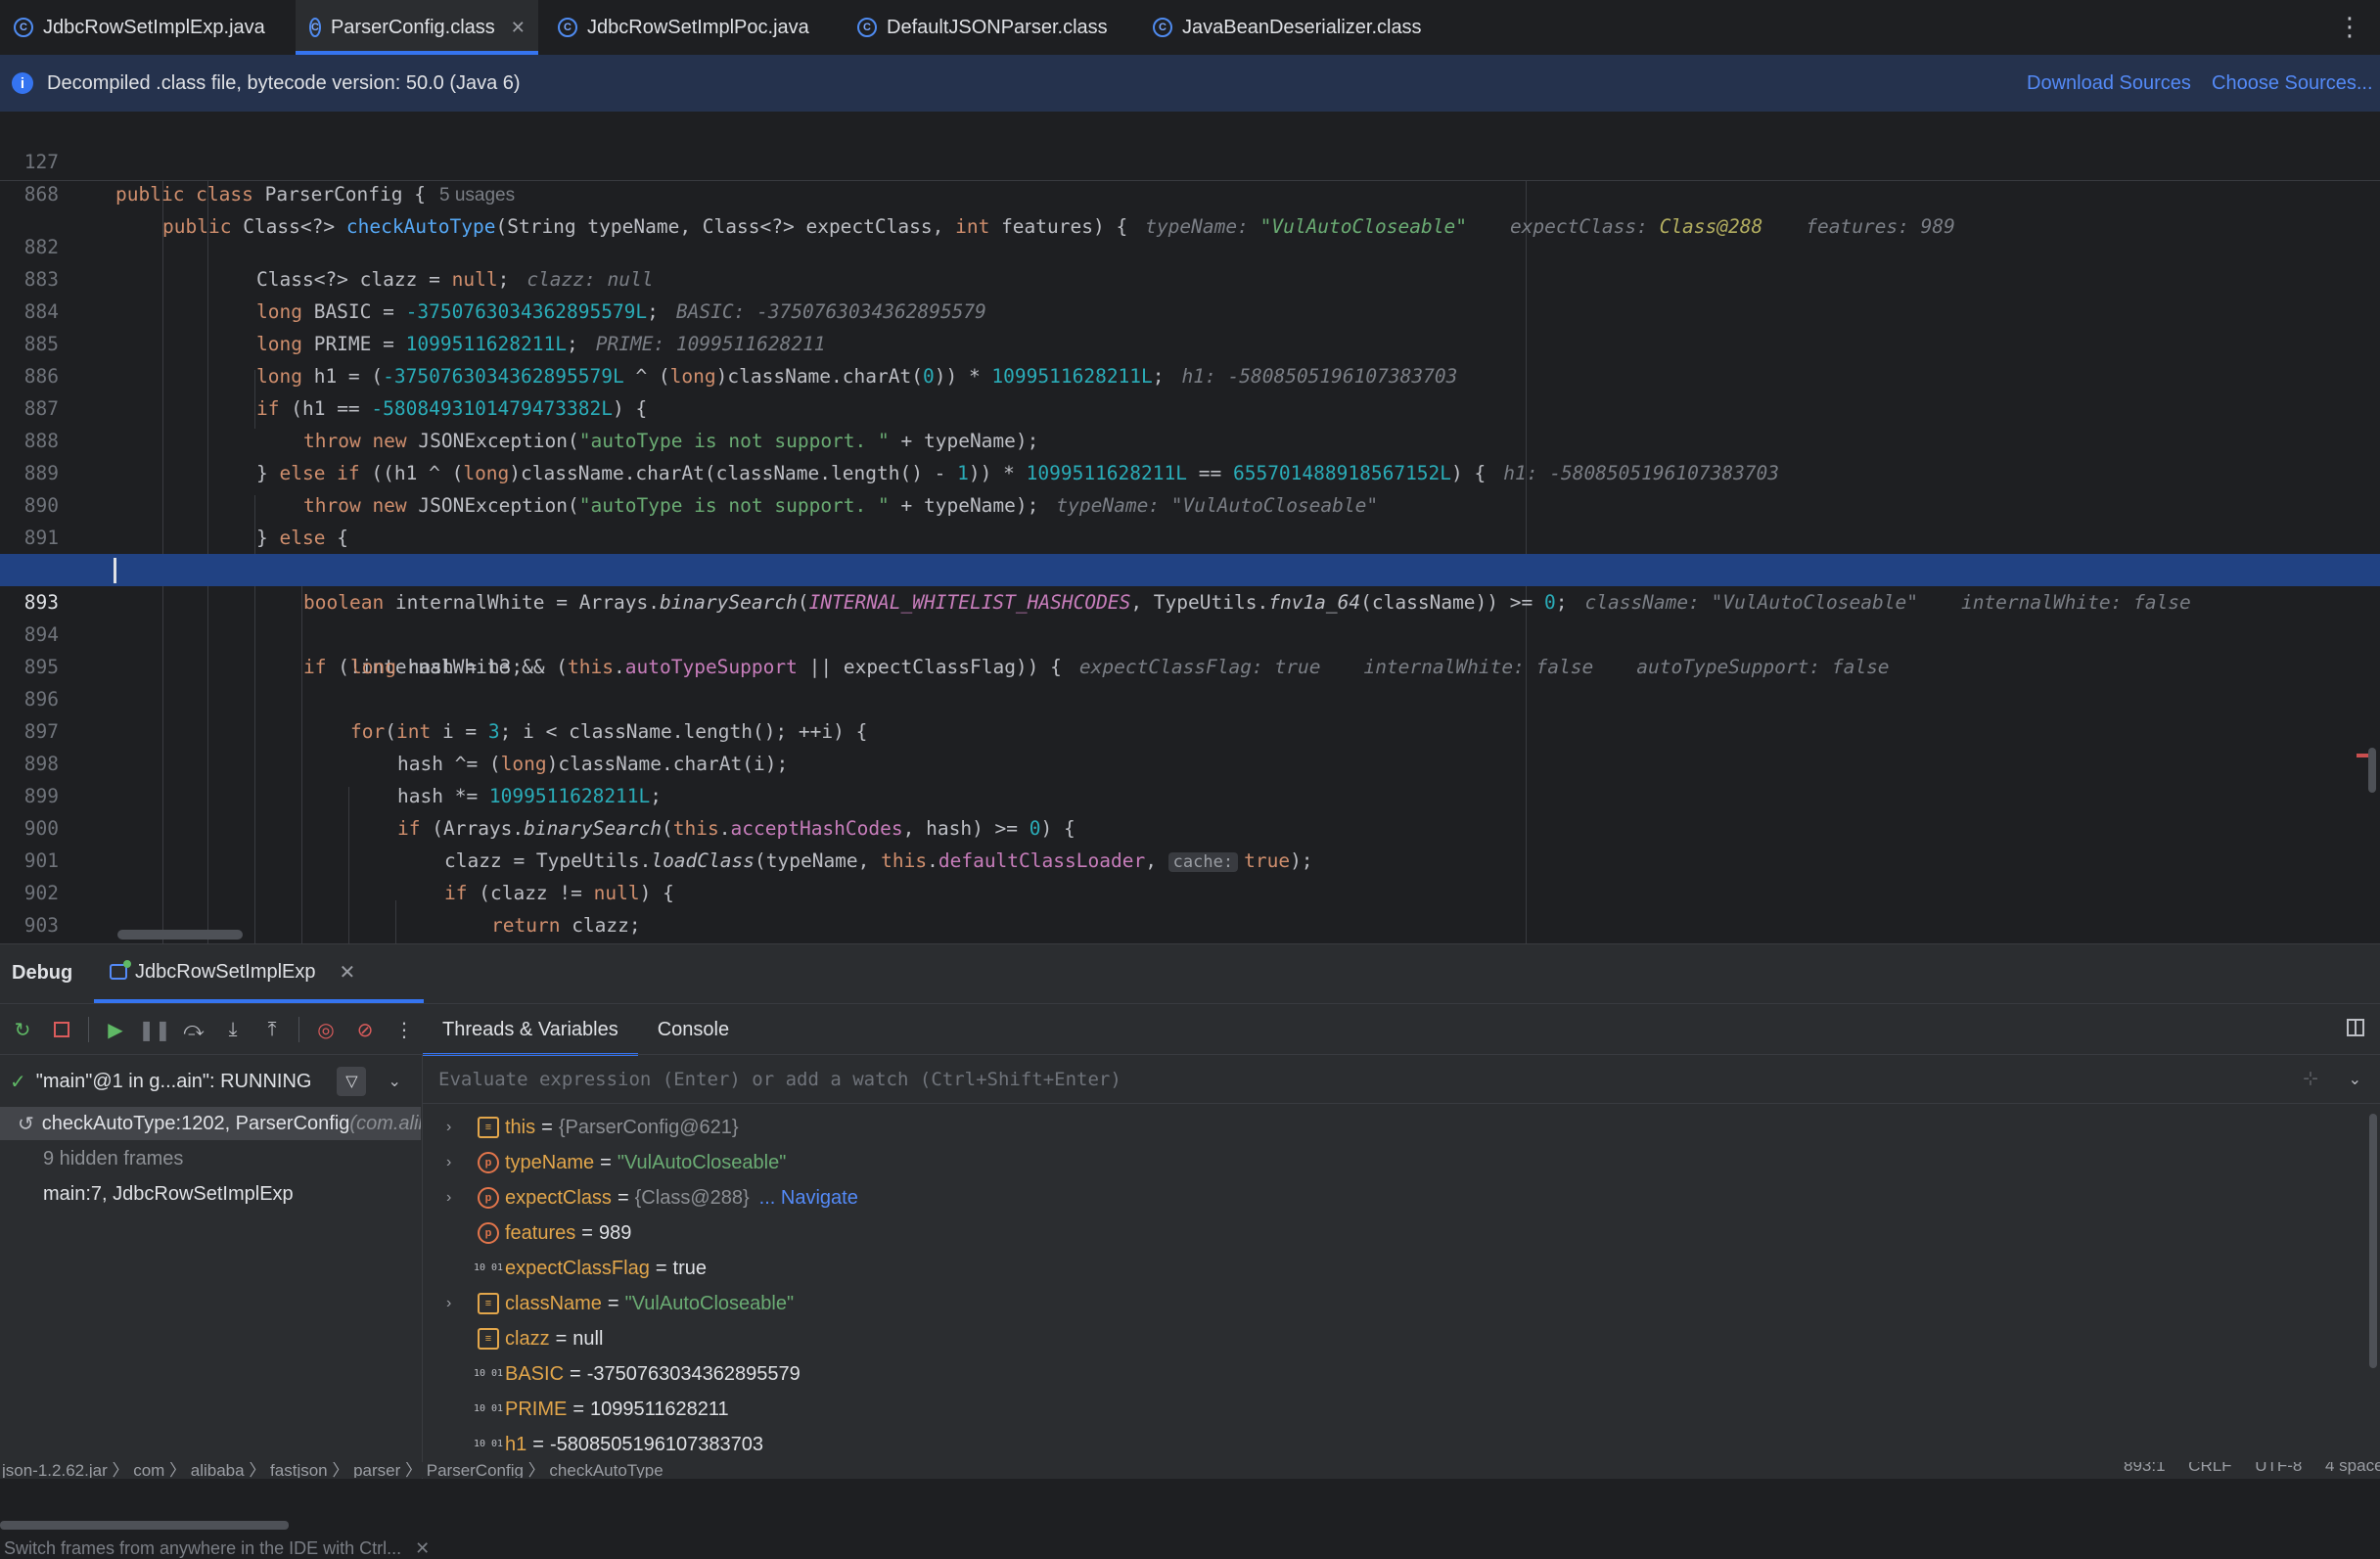 Image resolution: width=2380 pixels, height=1559 pixels. Describe the element at coordinates (210, 1159) in the screenshot. I see `hidden-frames: 9 hidden frames` at that location.